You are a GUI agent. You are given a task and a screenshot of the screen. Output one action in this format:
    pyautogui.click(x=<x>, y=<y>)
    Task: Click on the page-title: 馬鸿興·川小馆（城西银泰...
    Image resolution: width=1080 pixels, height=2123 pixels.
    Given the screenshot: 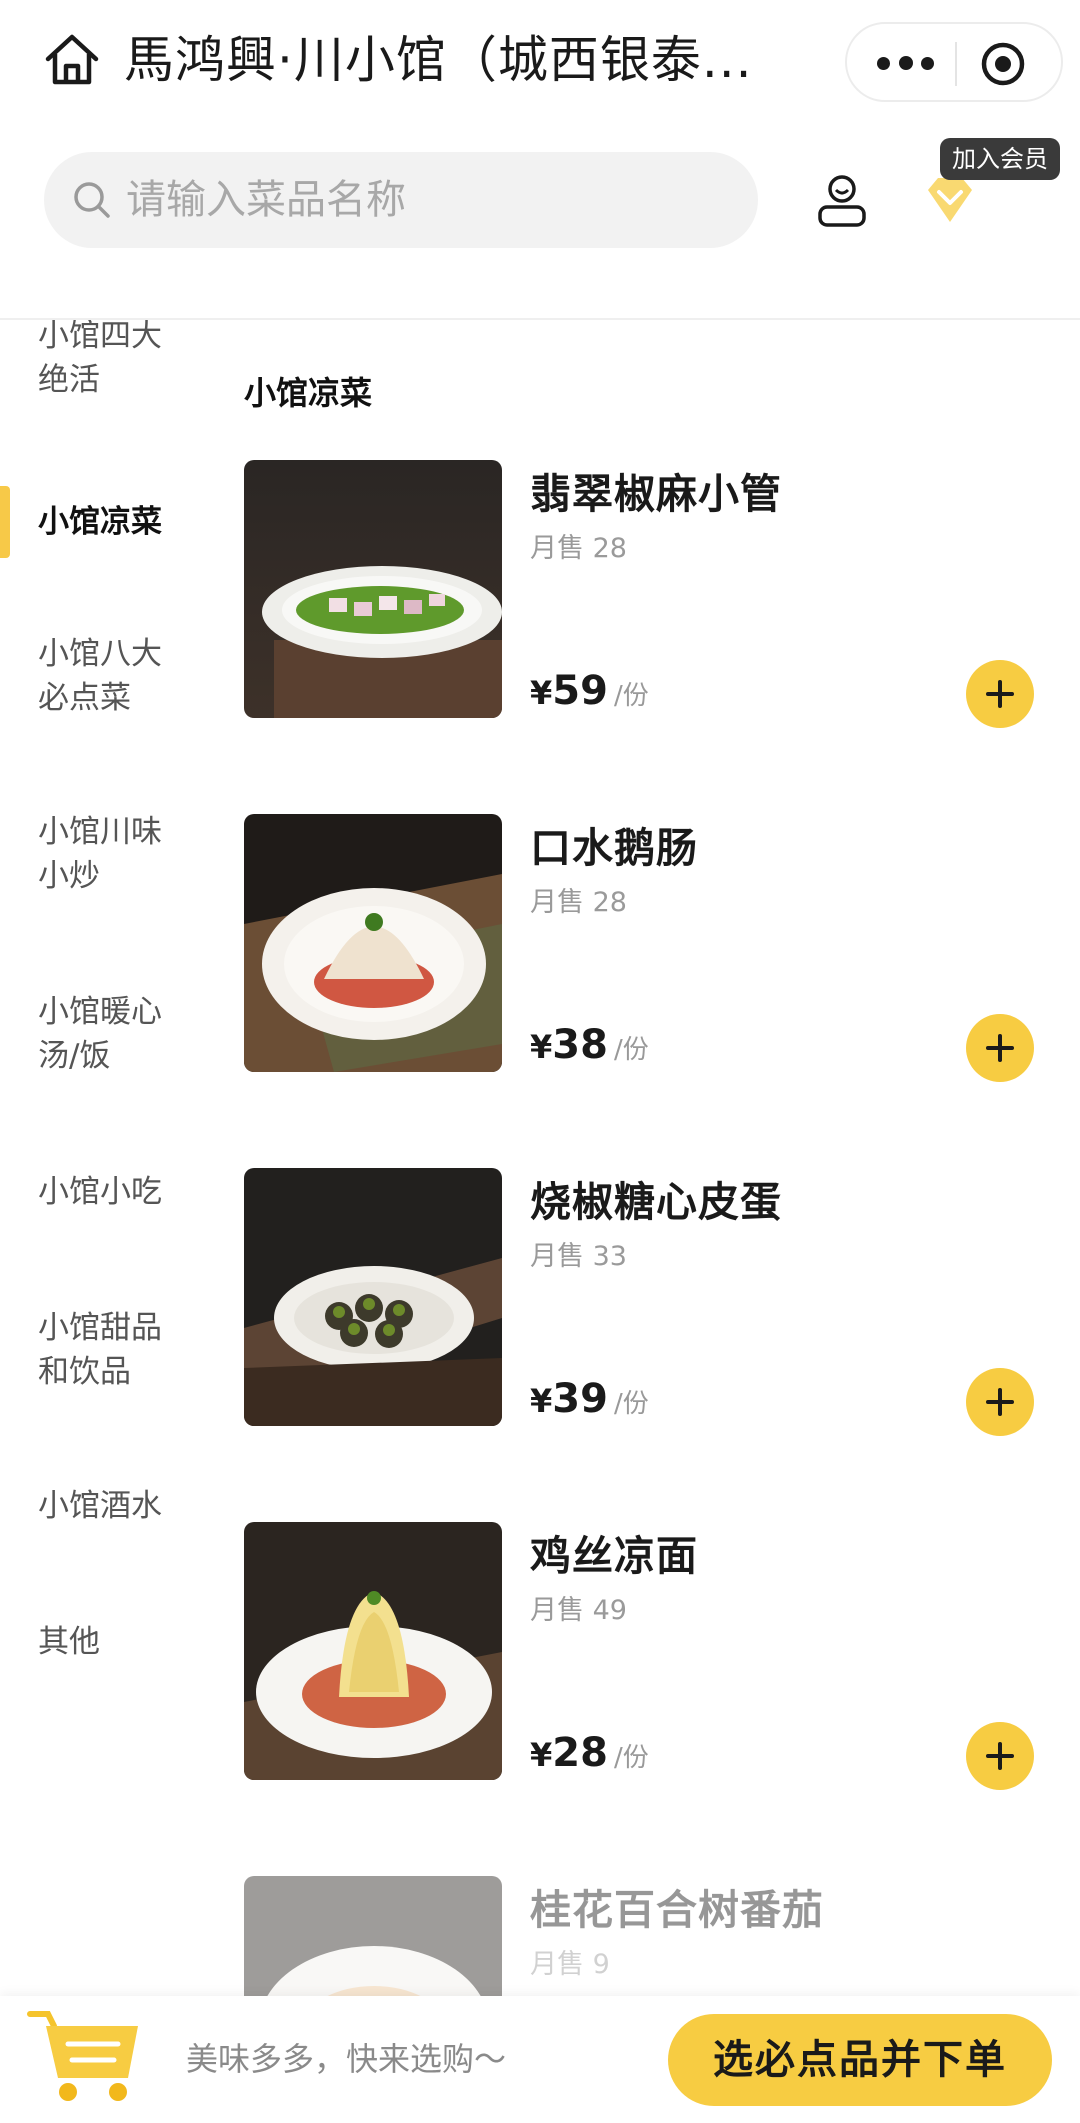 What is the action you would take?
    pyautogui.click(x=438, y=60)
    